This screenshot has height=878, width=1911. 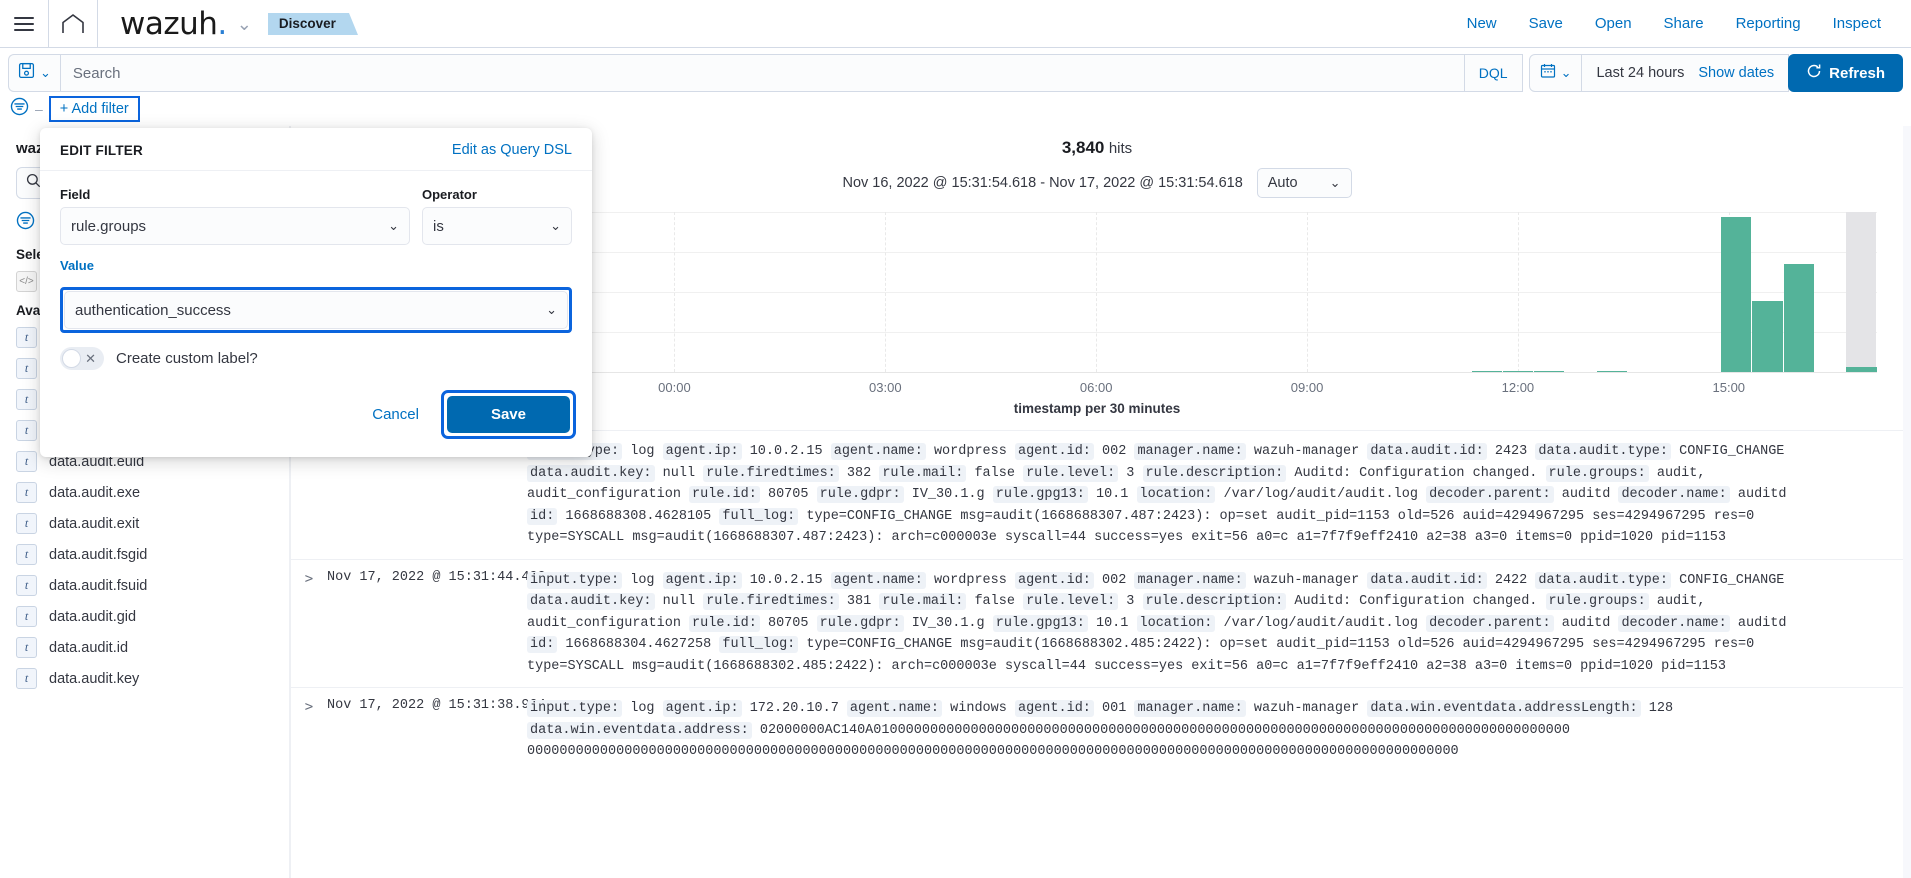 I want to click on save-button: Save, so click(x=508, y=414).